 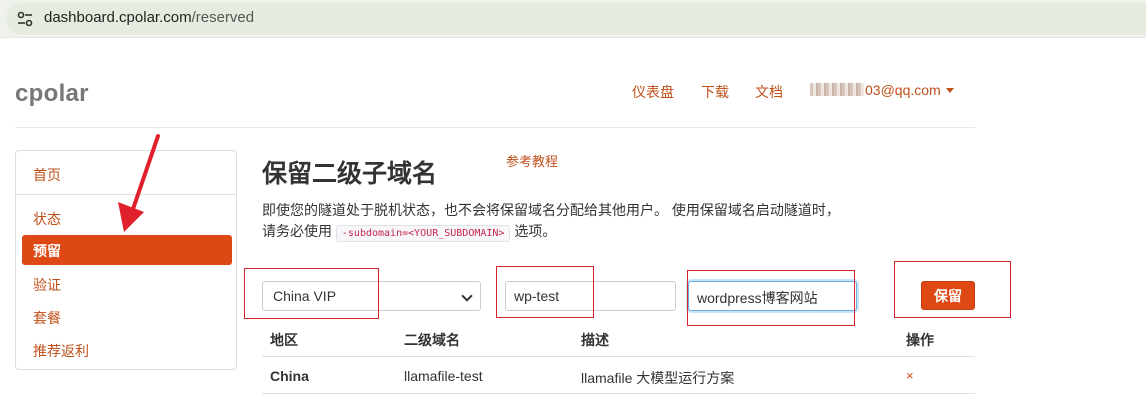 I want to click on table-header-subdomain: 二级域名, so click(x=432, y=340).